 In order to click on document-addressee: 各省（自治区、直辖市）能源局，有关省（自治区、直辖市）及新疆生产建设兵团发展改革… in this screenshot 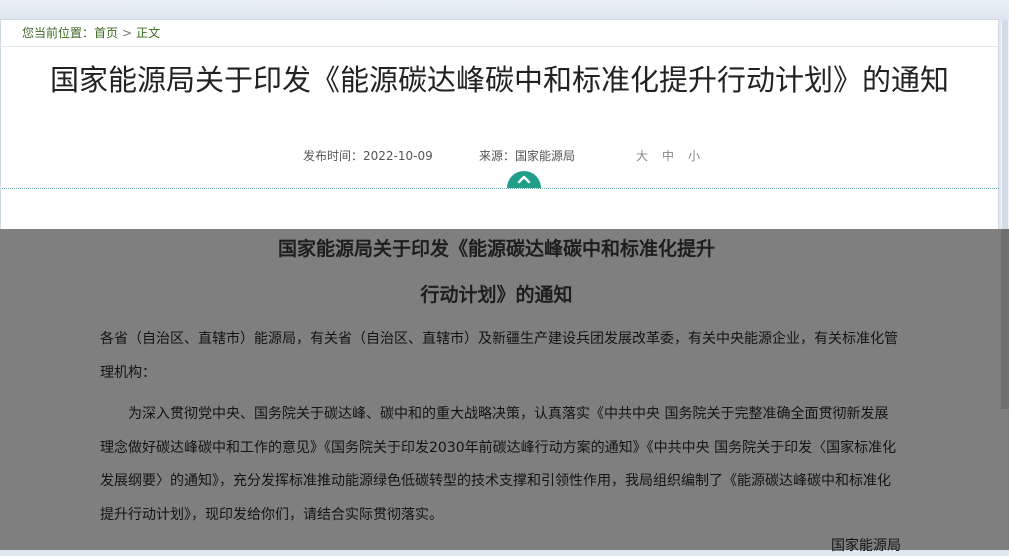, I will do `click(499, 356)`.